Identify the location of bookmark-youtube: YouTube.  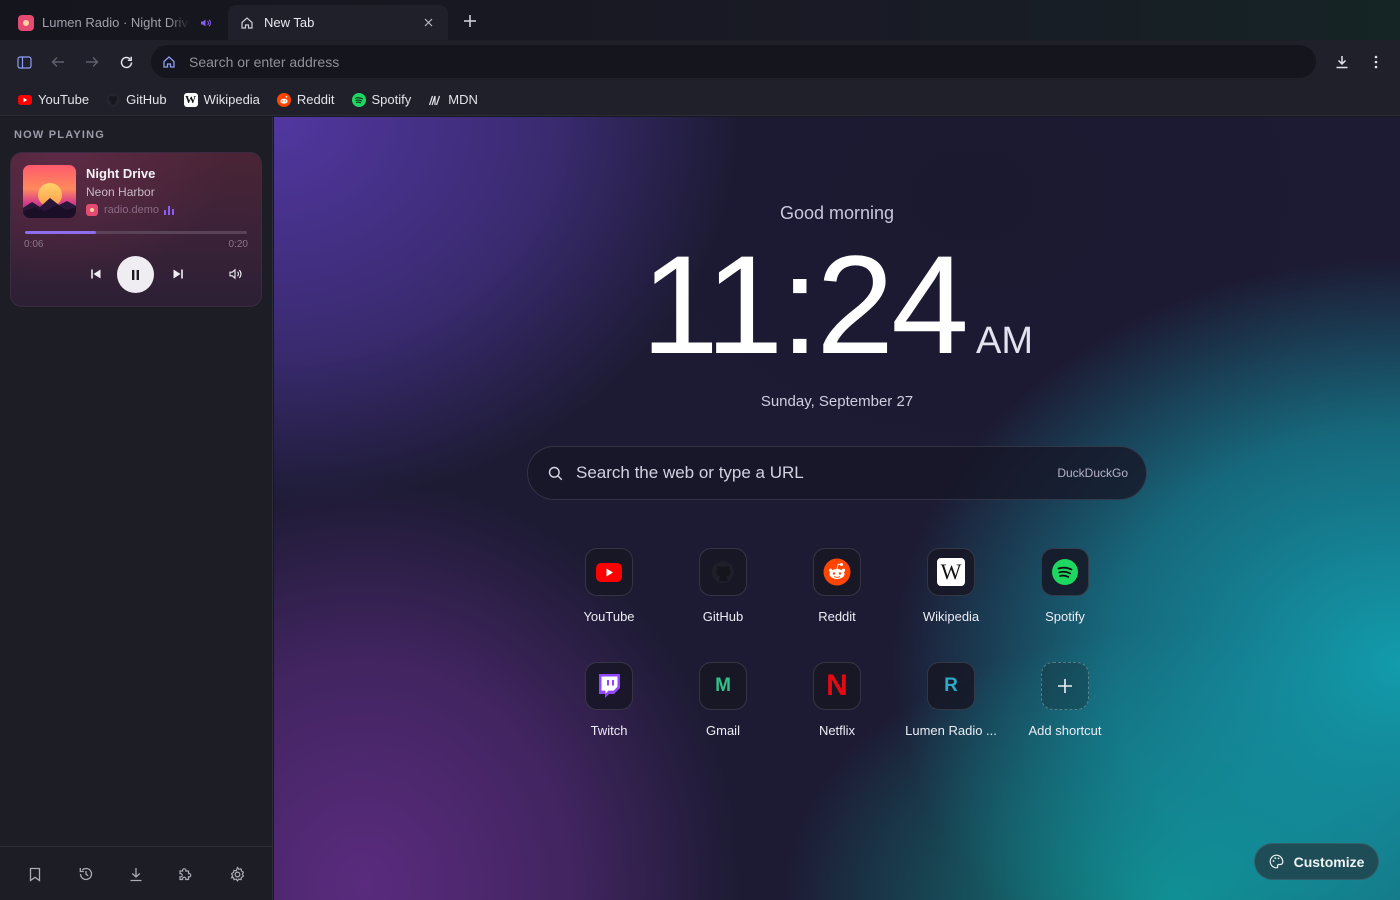
(53, 100).